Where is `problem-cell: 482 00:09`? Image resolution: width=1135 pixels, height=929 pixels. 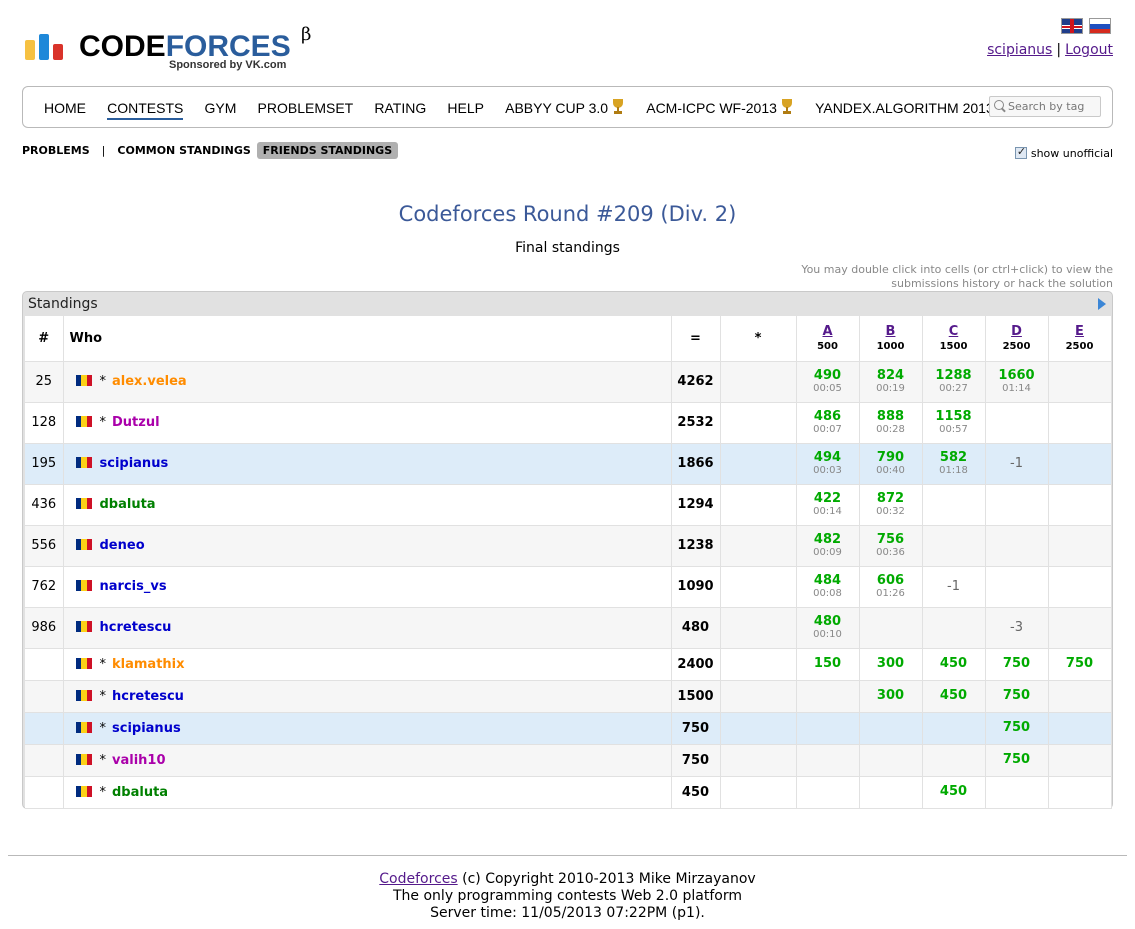 problem-cell: 482 00:09 is located at coordinates (828, 546).